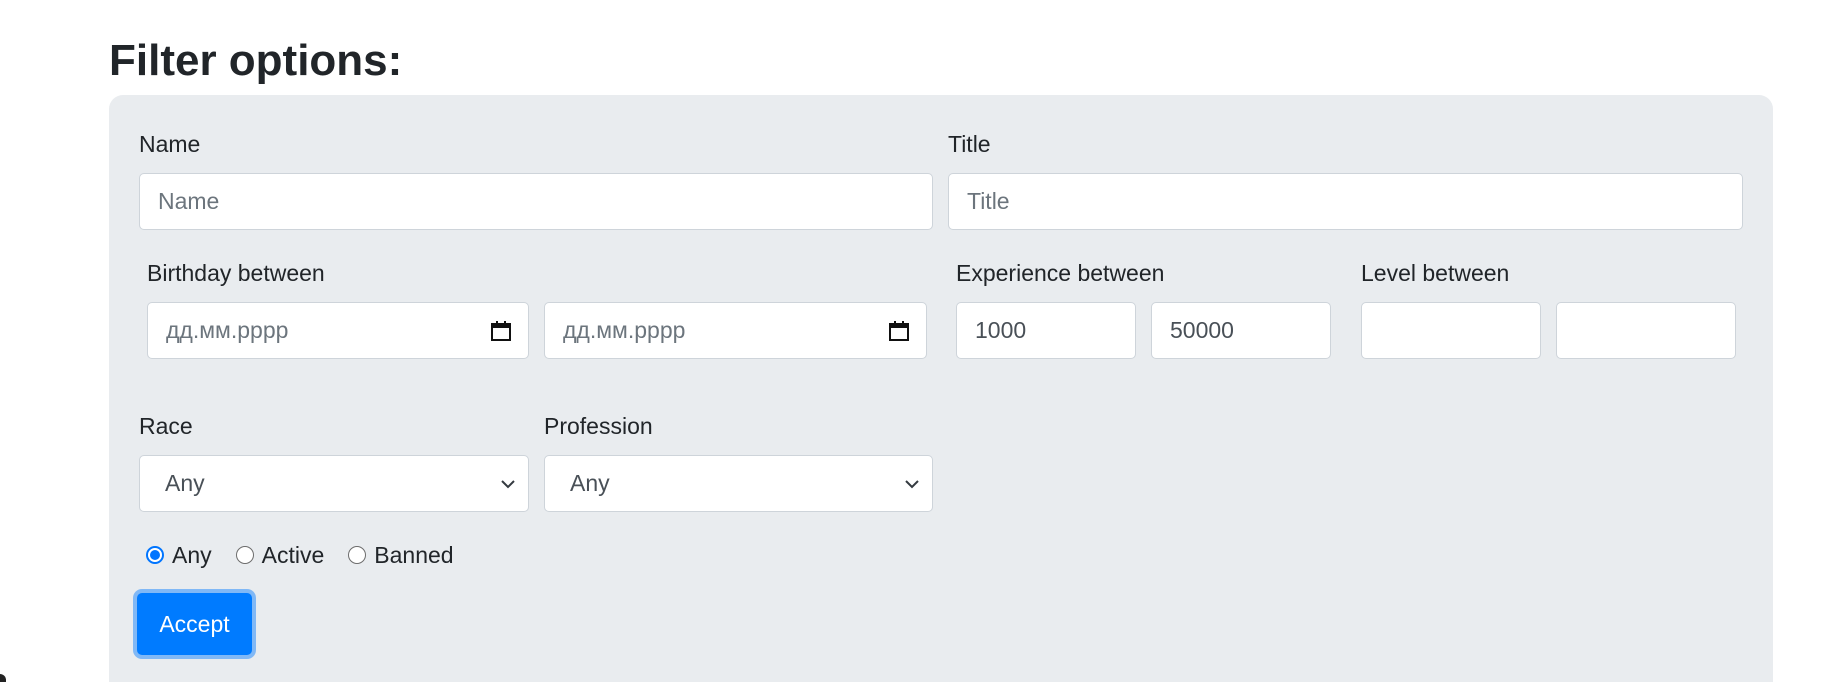 The height and width of the screenshot is (682, 1830). What do you see at coordinates (1646, 330) in the screenshot?
I see `level-max-input` at bounding box center [1646, 330].